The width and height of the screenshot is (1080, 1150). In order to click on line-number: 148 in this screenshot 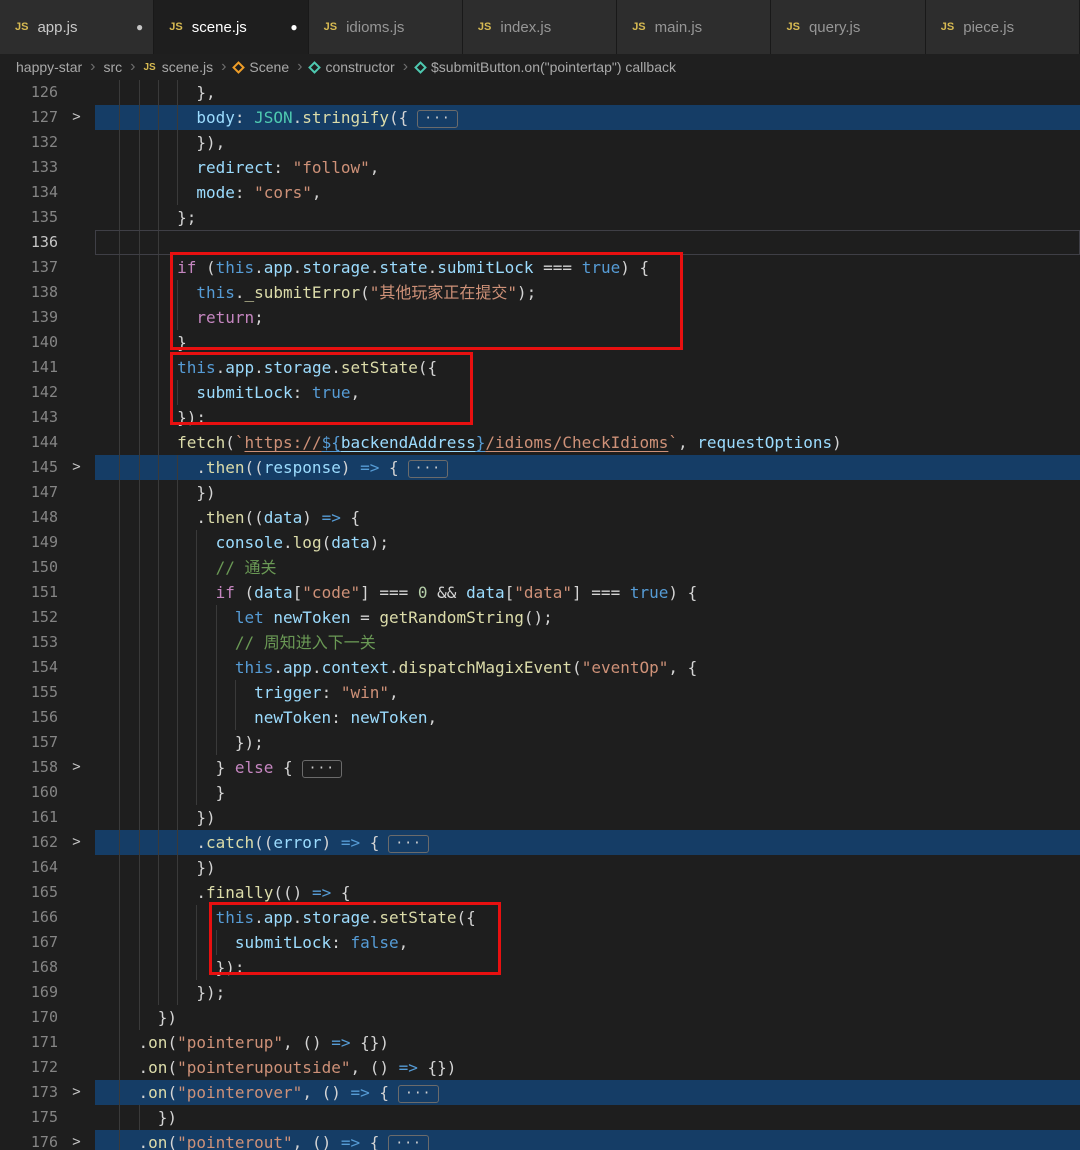, I will do `click(29, 517)`.